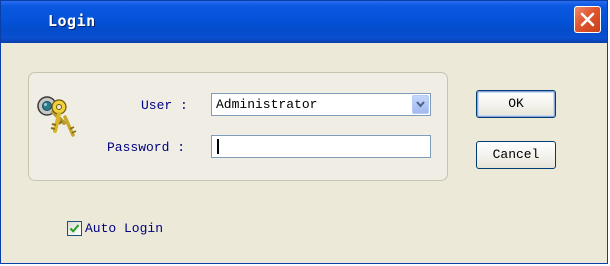 The height and width of the screenshot is (266, 610). I want to click on keys-icon, so click(57, 116).